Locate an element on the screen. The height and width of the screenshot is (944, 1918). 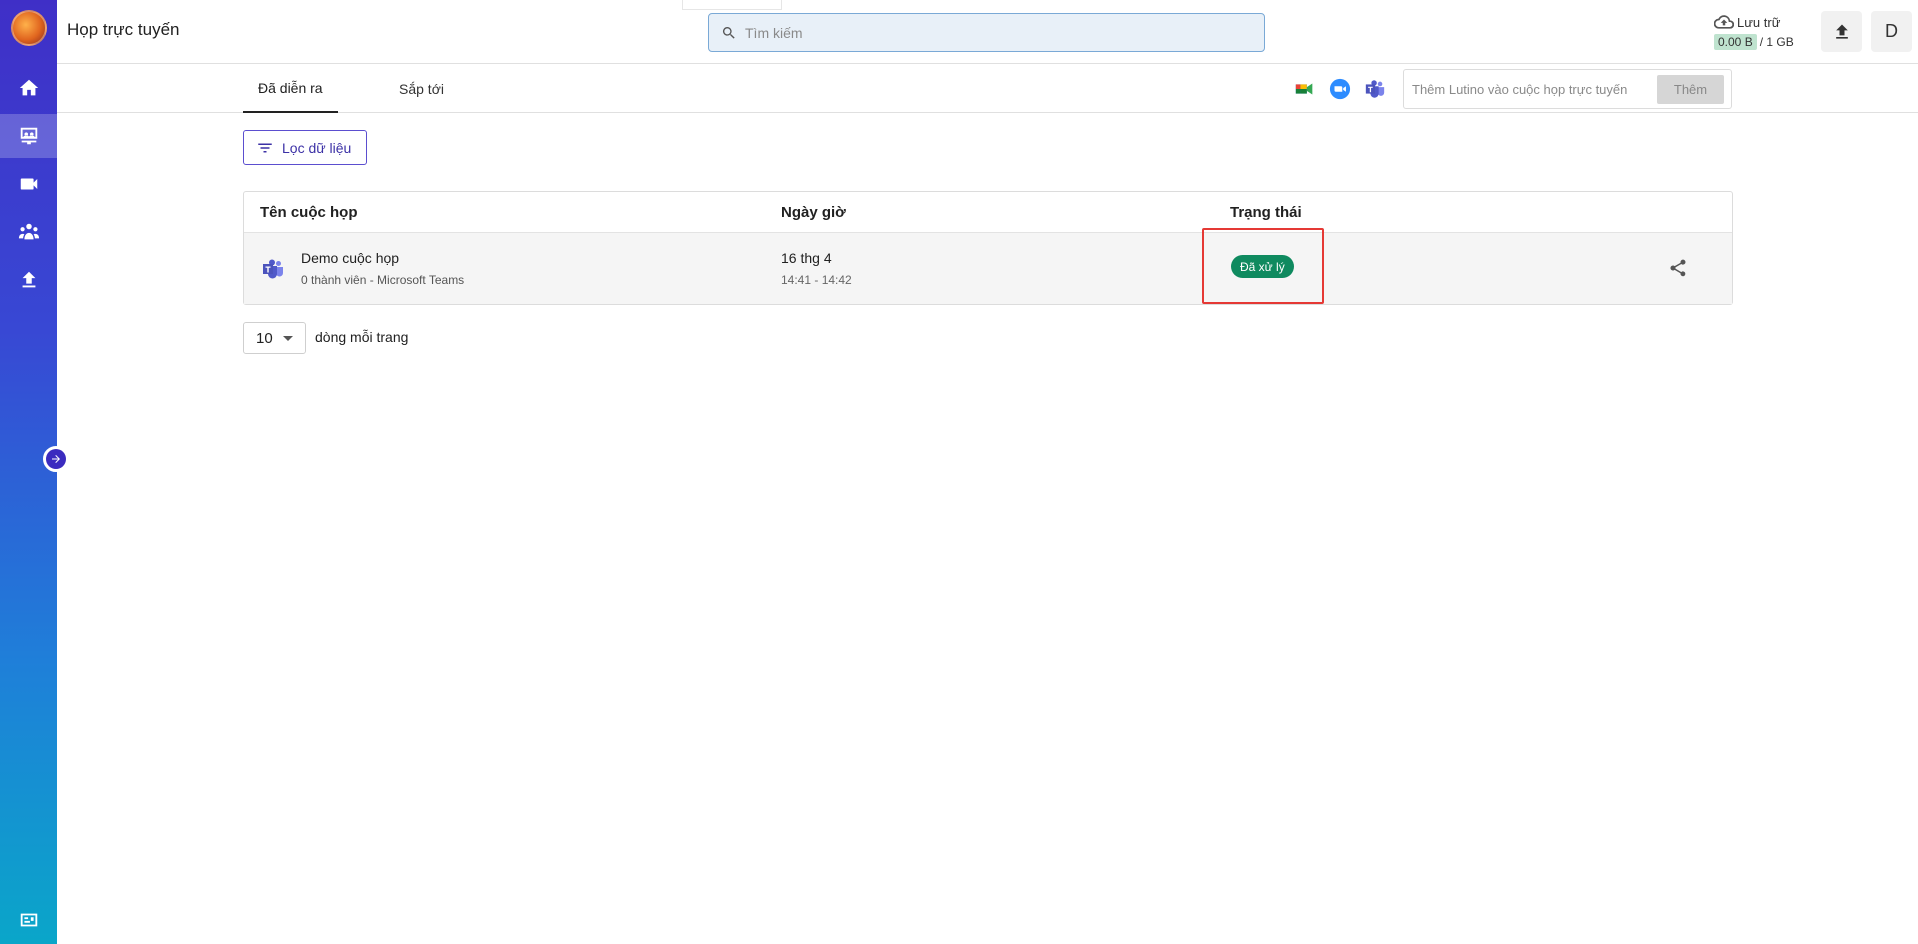
sidebar is located at coordinates (28, 472).